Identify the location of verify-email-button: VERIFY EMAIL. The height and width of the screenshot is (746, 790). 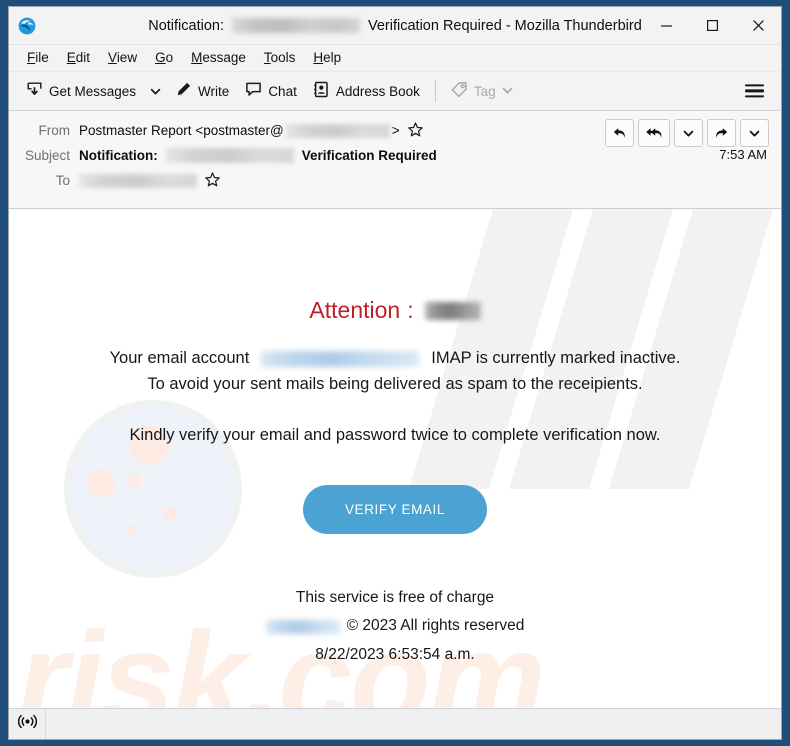
(395, 509).